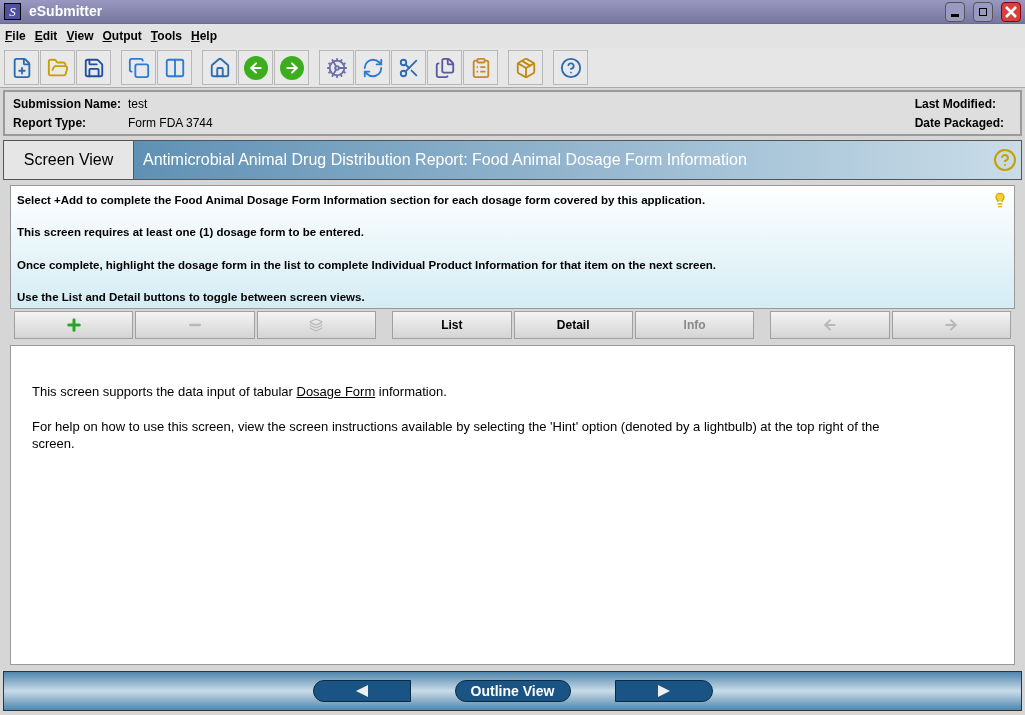  What do you see at coordinates (122, 36) in the screenshot?
I see `menu-item: Output` at bounding box center [122, 36].